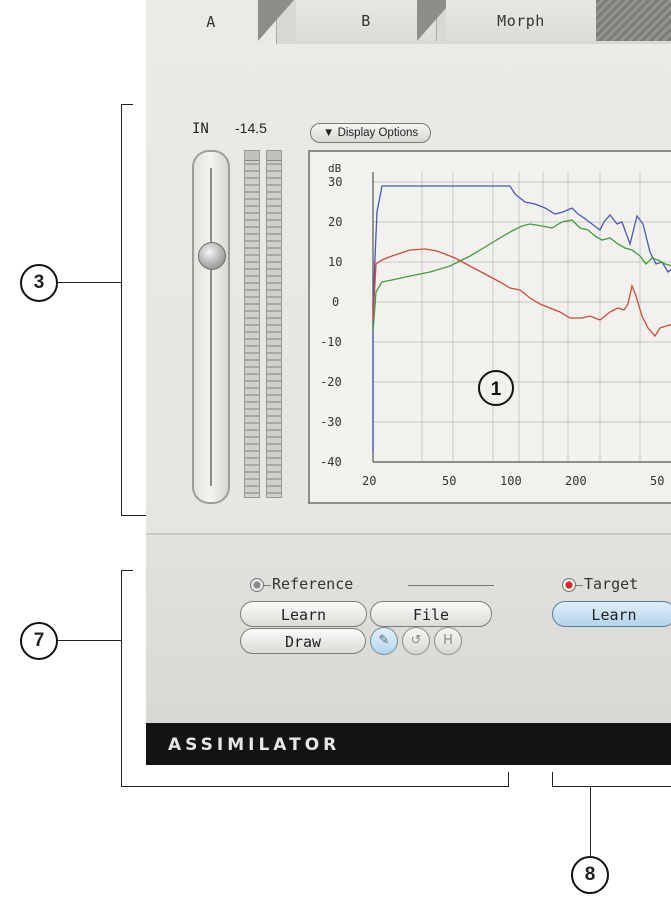 The width and height of the screenshot is (671, 902). Describe the element at coordinates (267, 585) in the screenshot. I see `reference-line-left` at that location.